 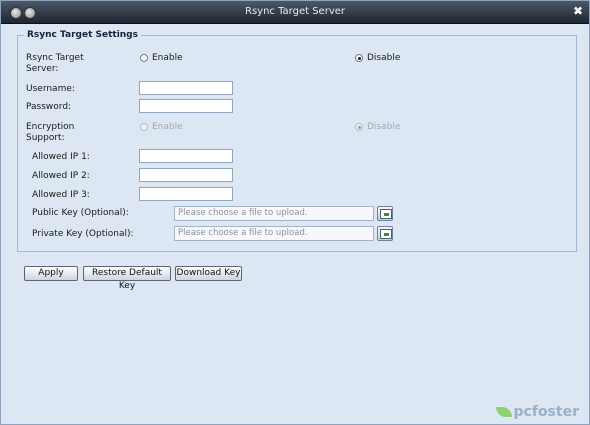 I want to click on encryption-enable-label: Enable, so click(x=167, y=127).